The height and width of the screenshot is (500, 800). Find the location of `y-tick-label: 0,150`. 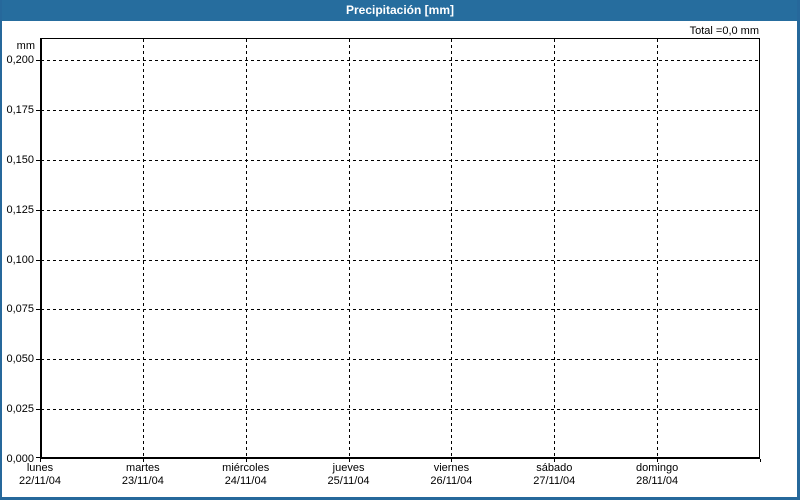

y-tick-label: 0,150 is located at coordinates (20, 159).